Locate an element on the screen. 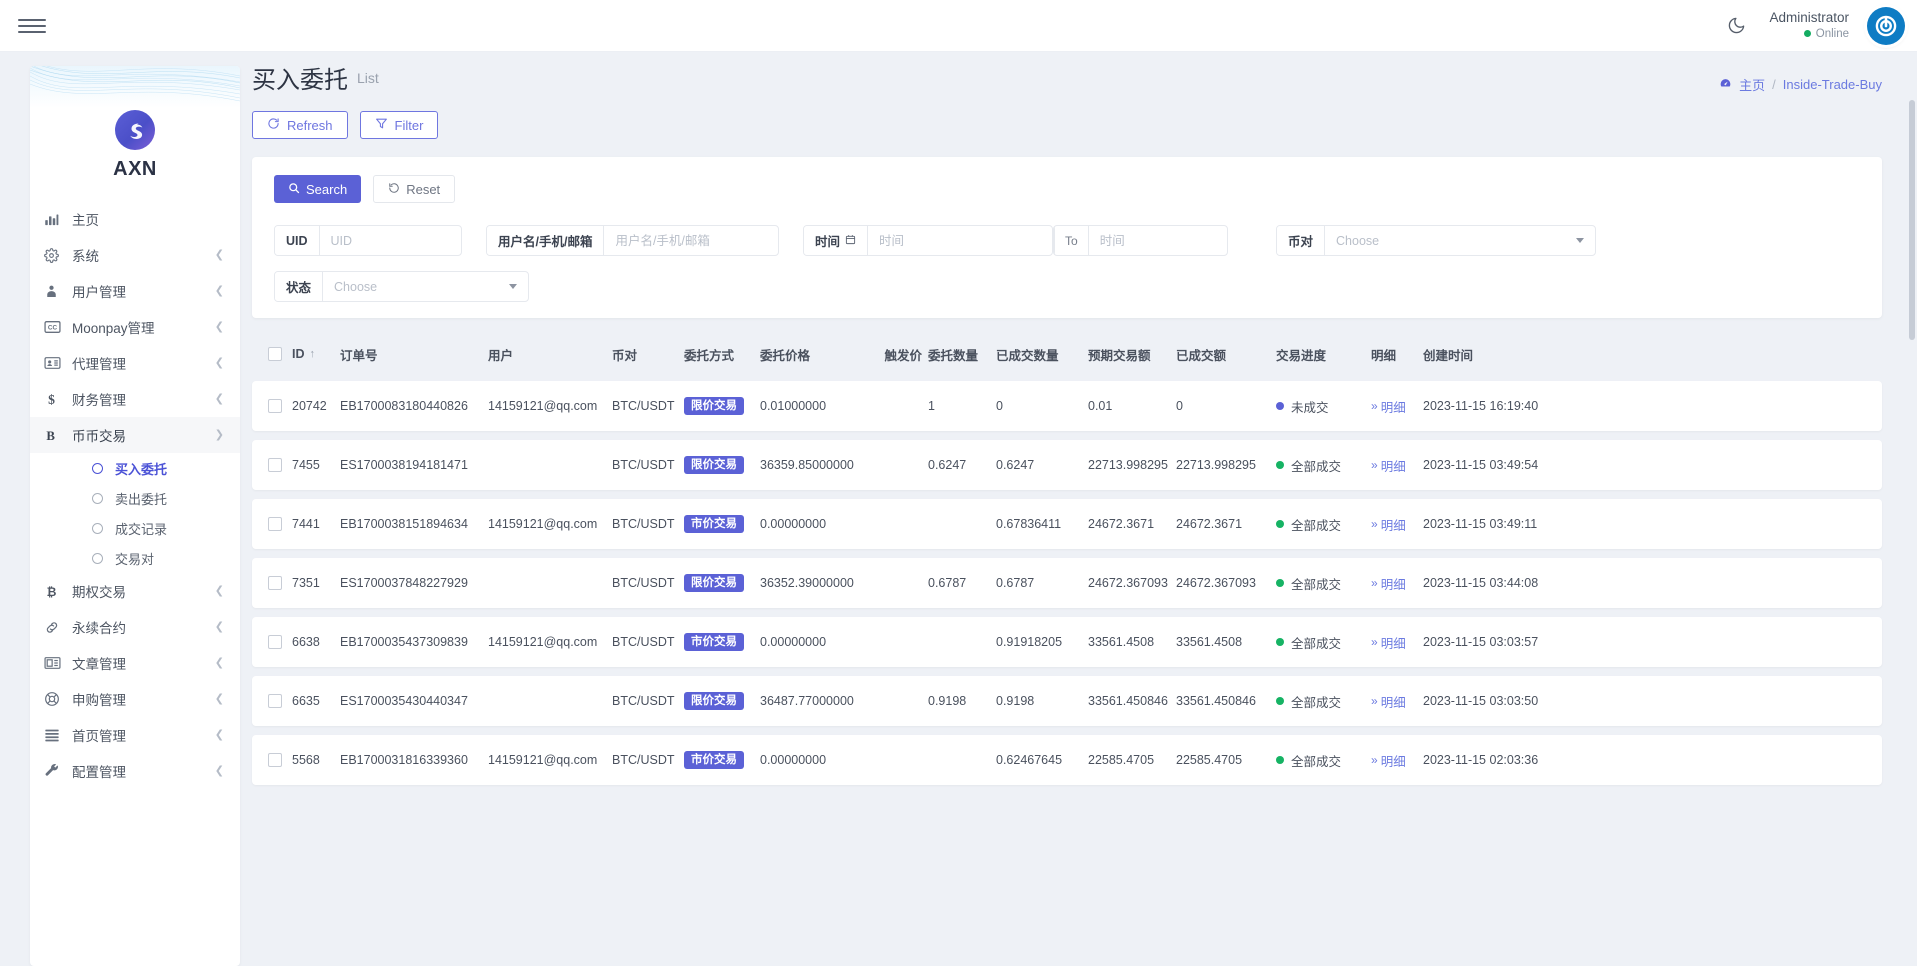  column-header-progress: 交易进度 is located at coordinates (1301, 355).